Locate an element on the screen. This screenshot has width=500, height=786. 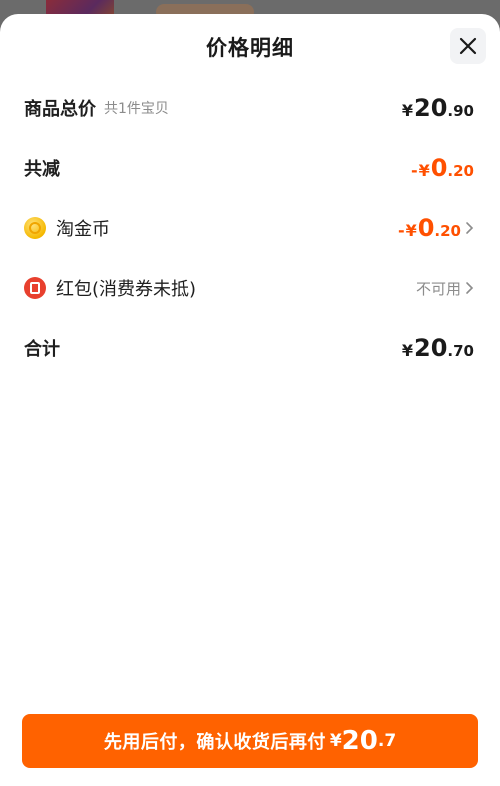
coins-label: 淘金币 is located at coordinates (83, 229).